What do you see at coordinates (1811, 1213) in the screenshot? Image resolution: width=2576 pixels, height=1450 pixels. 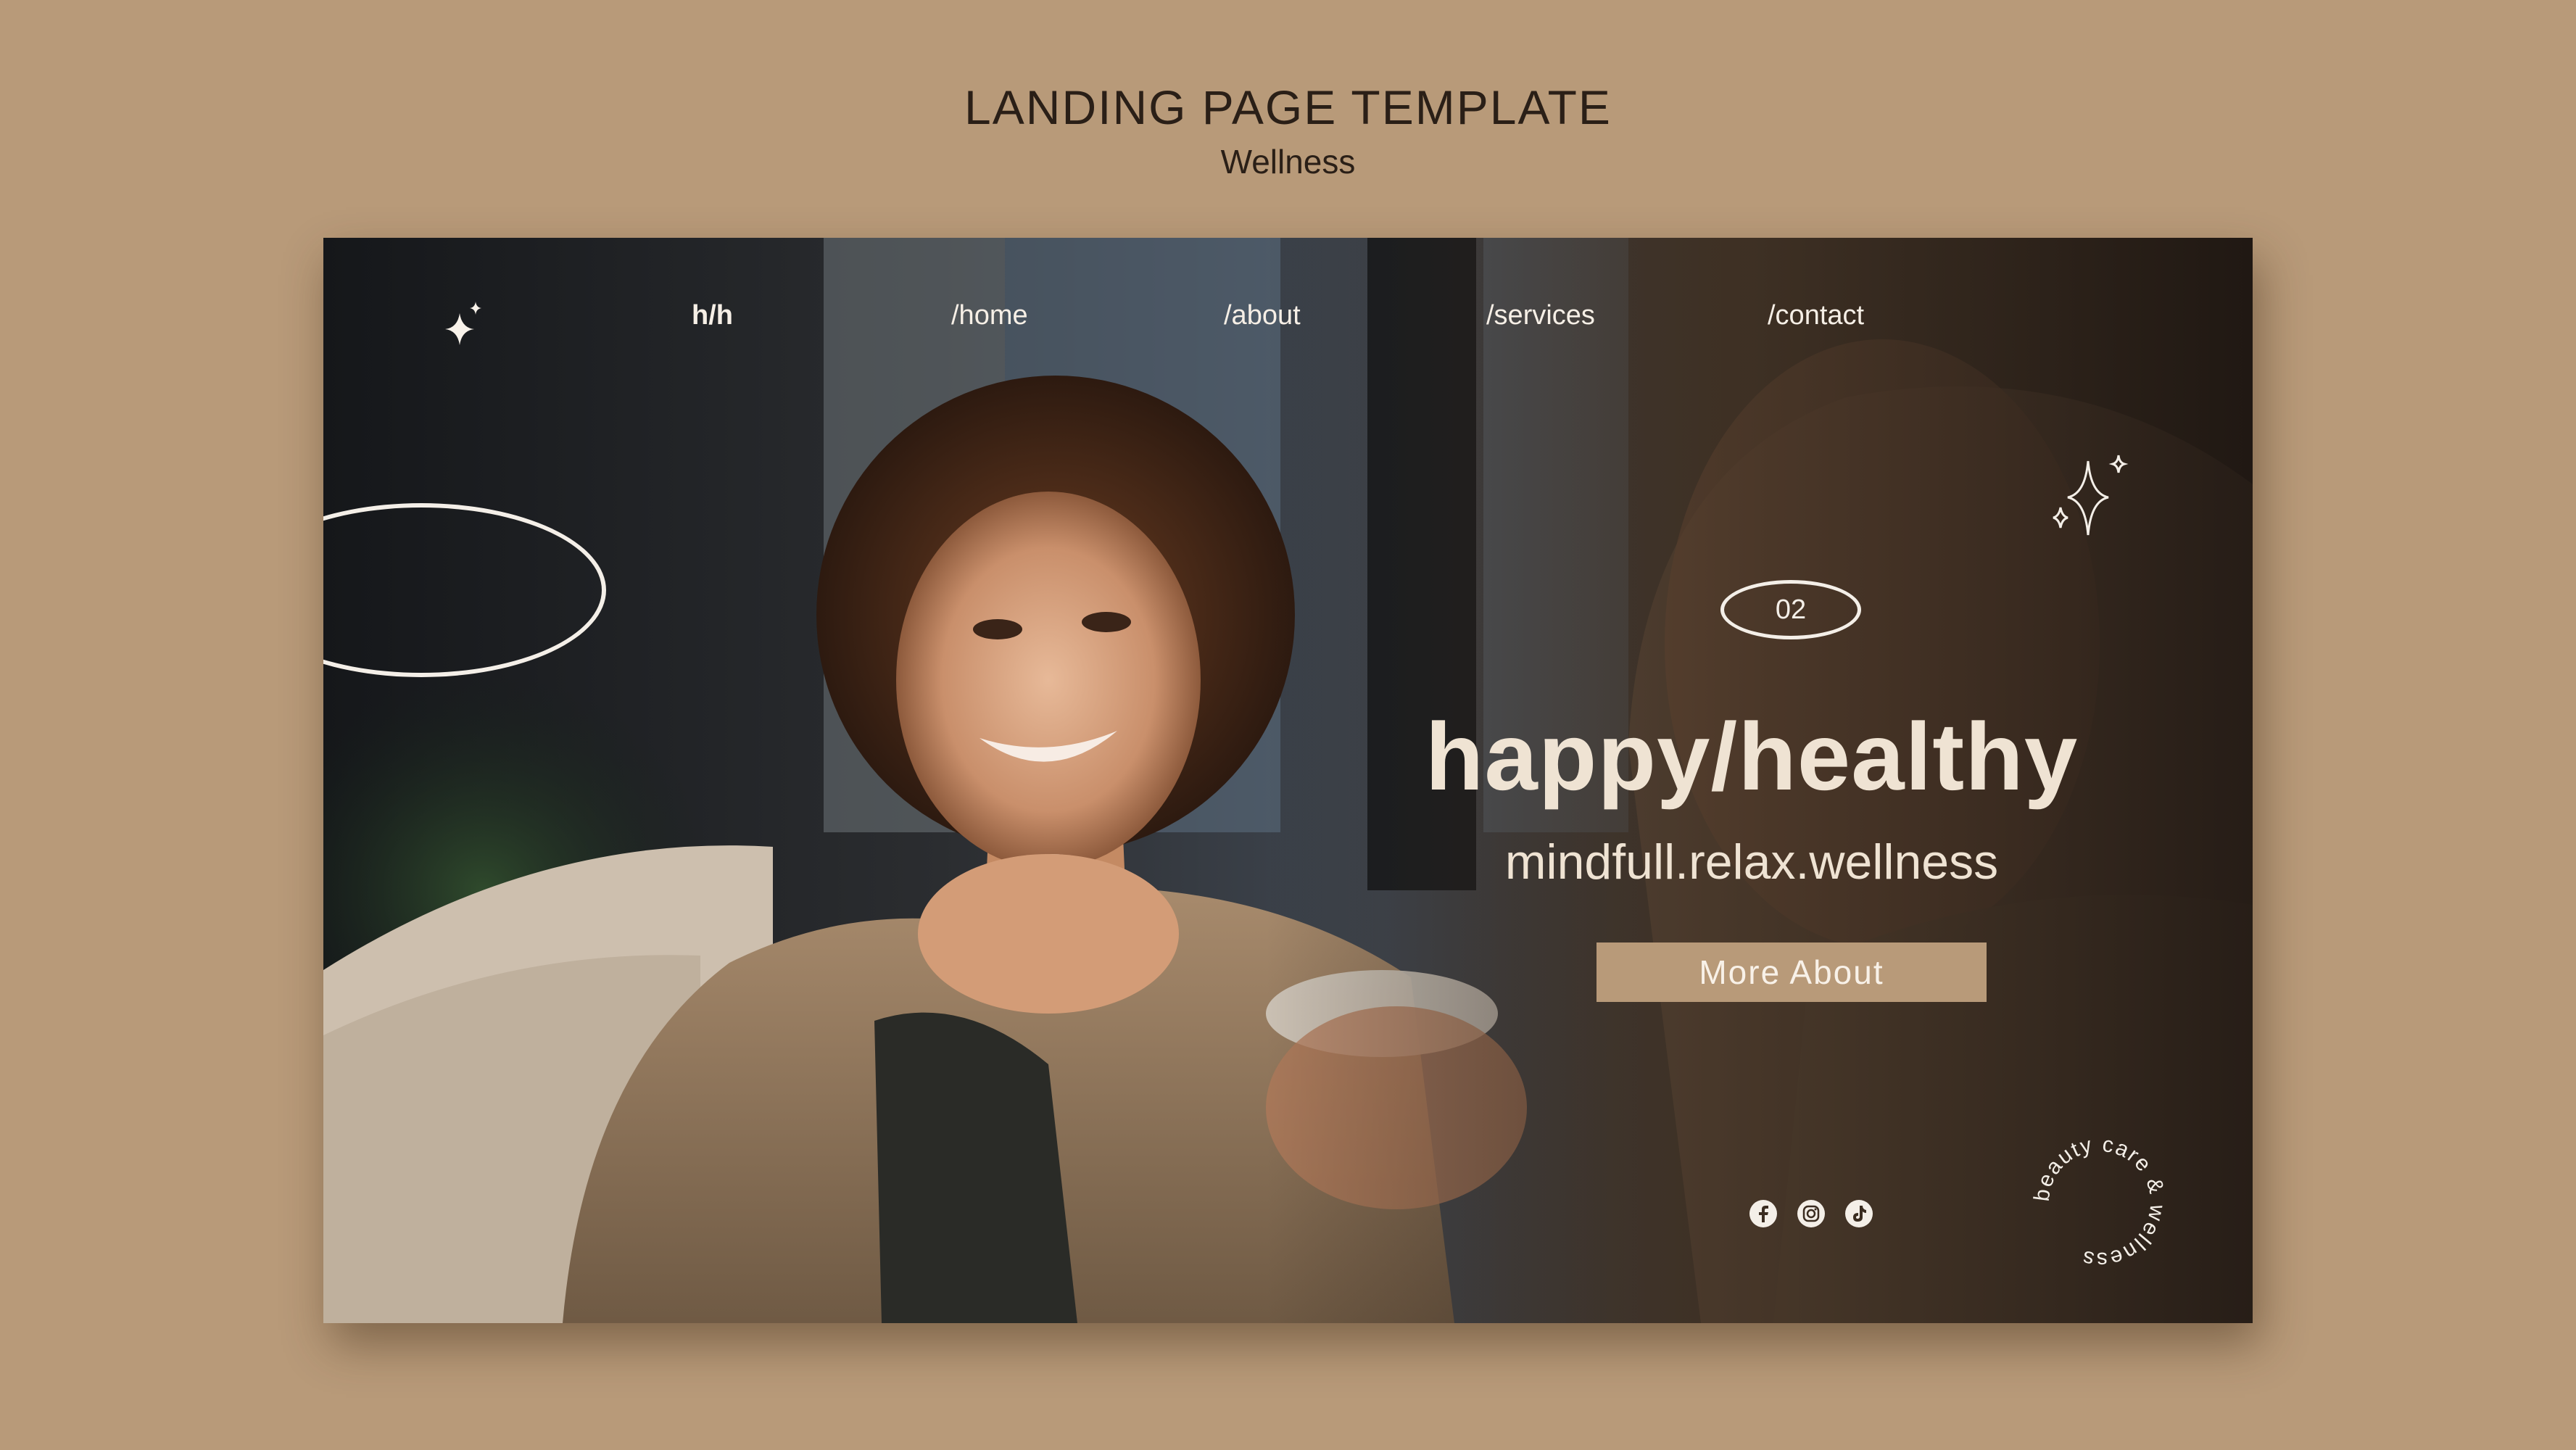 I see `instagram-icon` at bounding box center [1811, 1213].